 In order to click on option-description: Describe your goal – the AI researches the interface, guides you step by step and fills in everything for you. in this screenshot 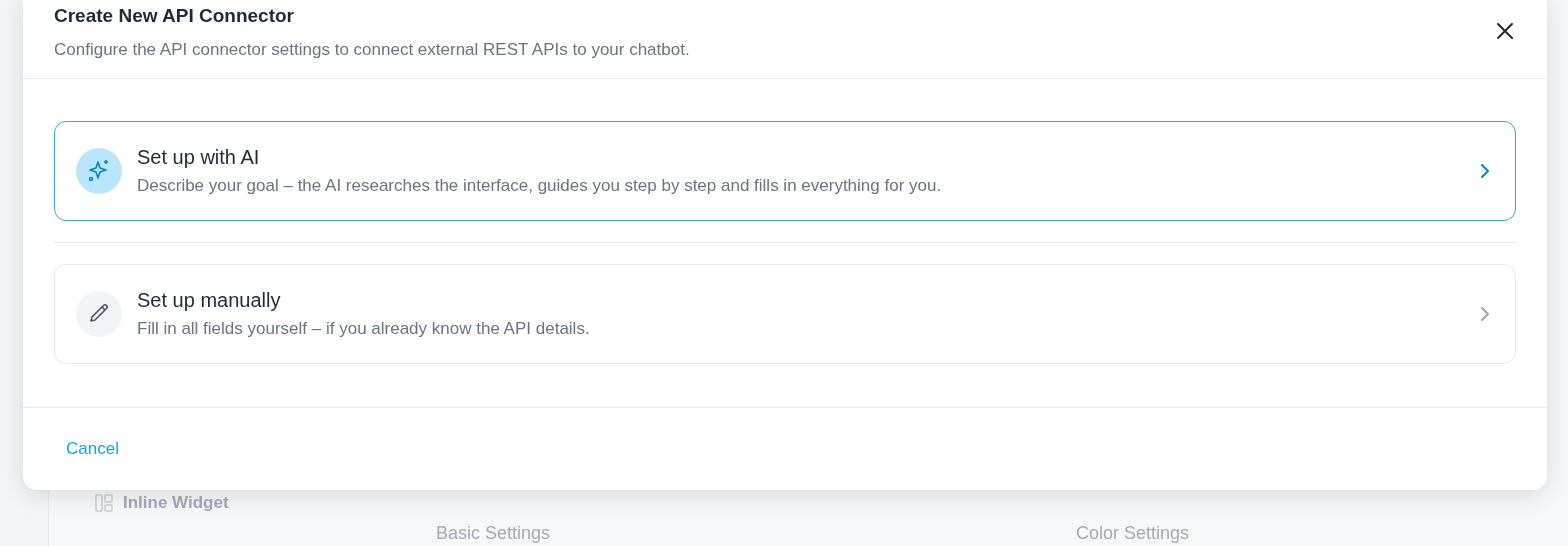, I will do `click(540, 186)`.